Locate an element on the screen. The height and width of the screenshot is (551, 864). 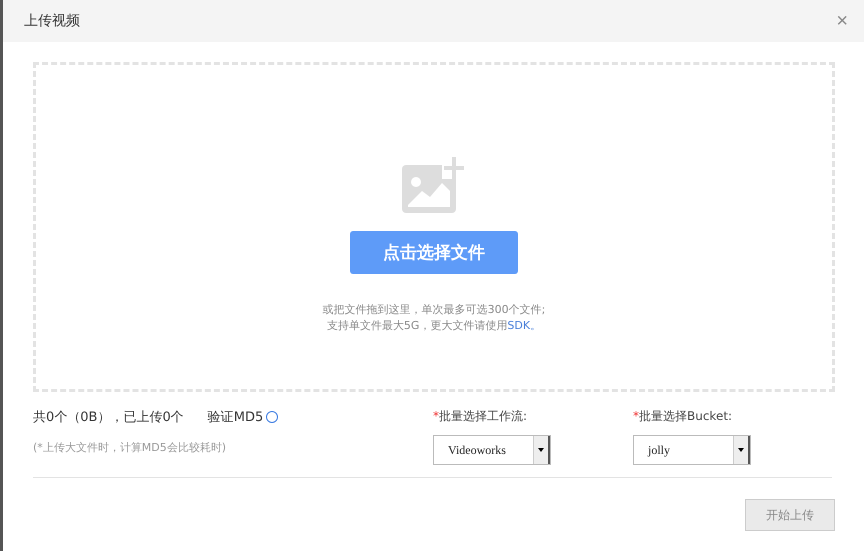
dropdown: Videoworks is located at coordinates (492, 450).